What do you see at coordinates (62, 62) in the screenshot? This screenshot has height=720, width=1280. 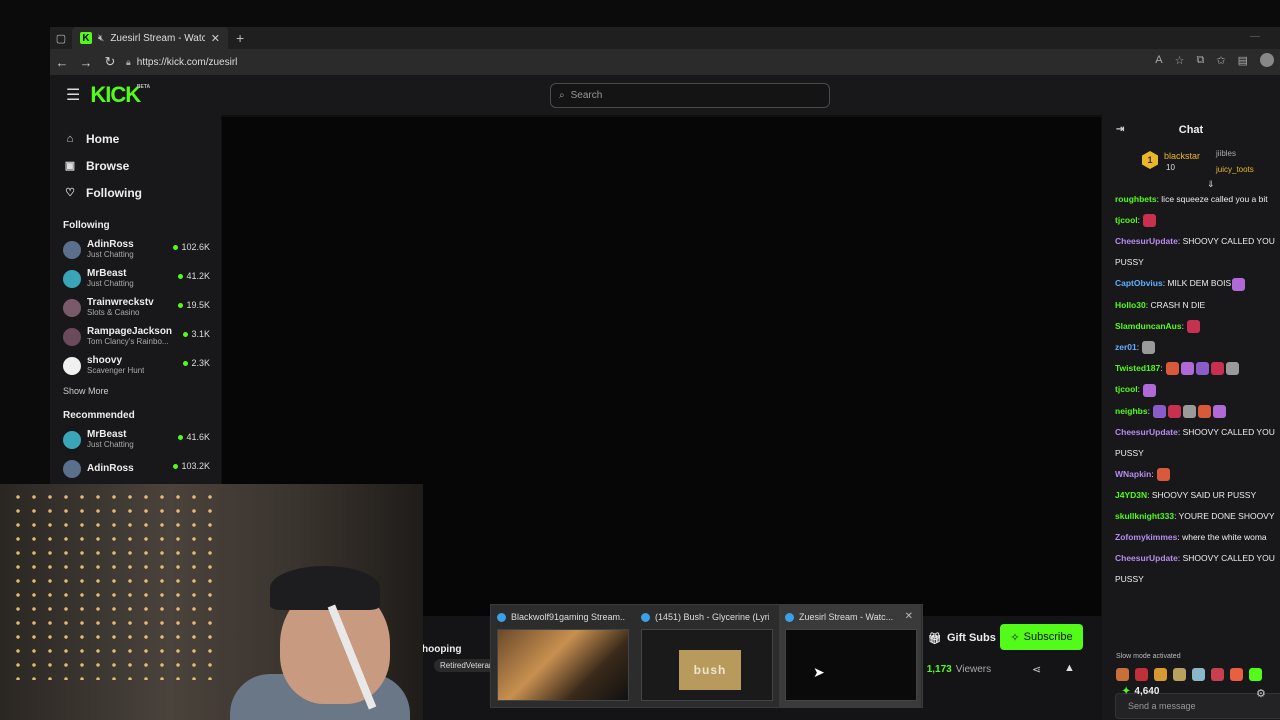 I see `back-icon: ←` at bounding box center [62, 62].